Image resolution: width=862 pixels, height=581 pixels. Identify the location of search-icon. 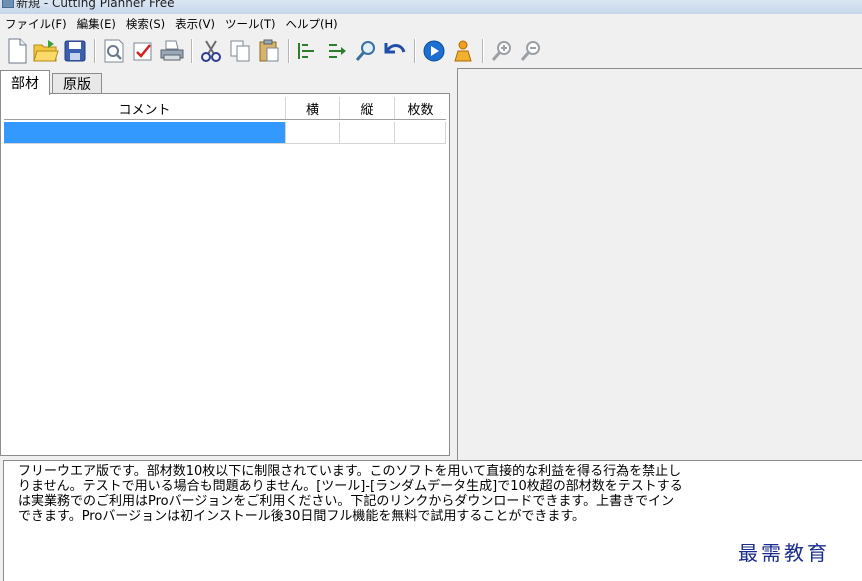
(365, 51).